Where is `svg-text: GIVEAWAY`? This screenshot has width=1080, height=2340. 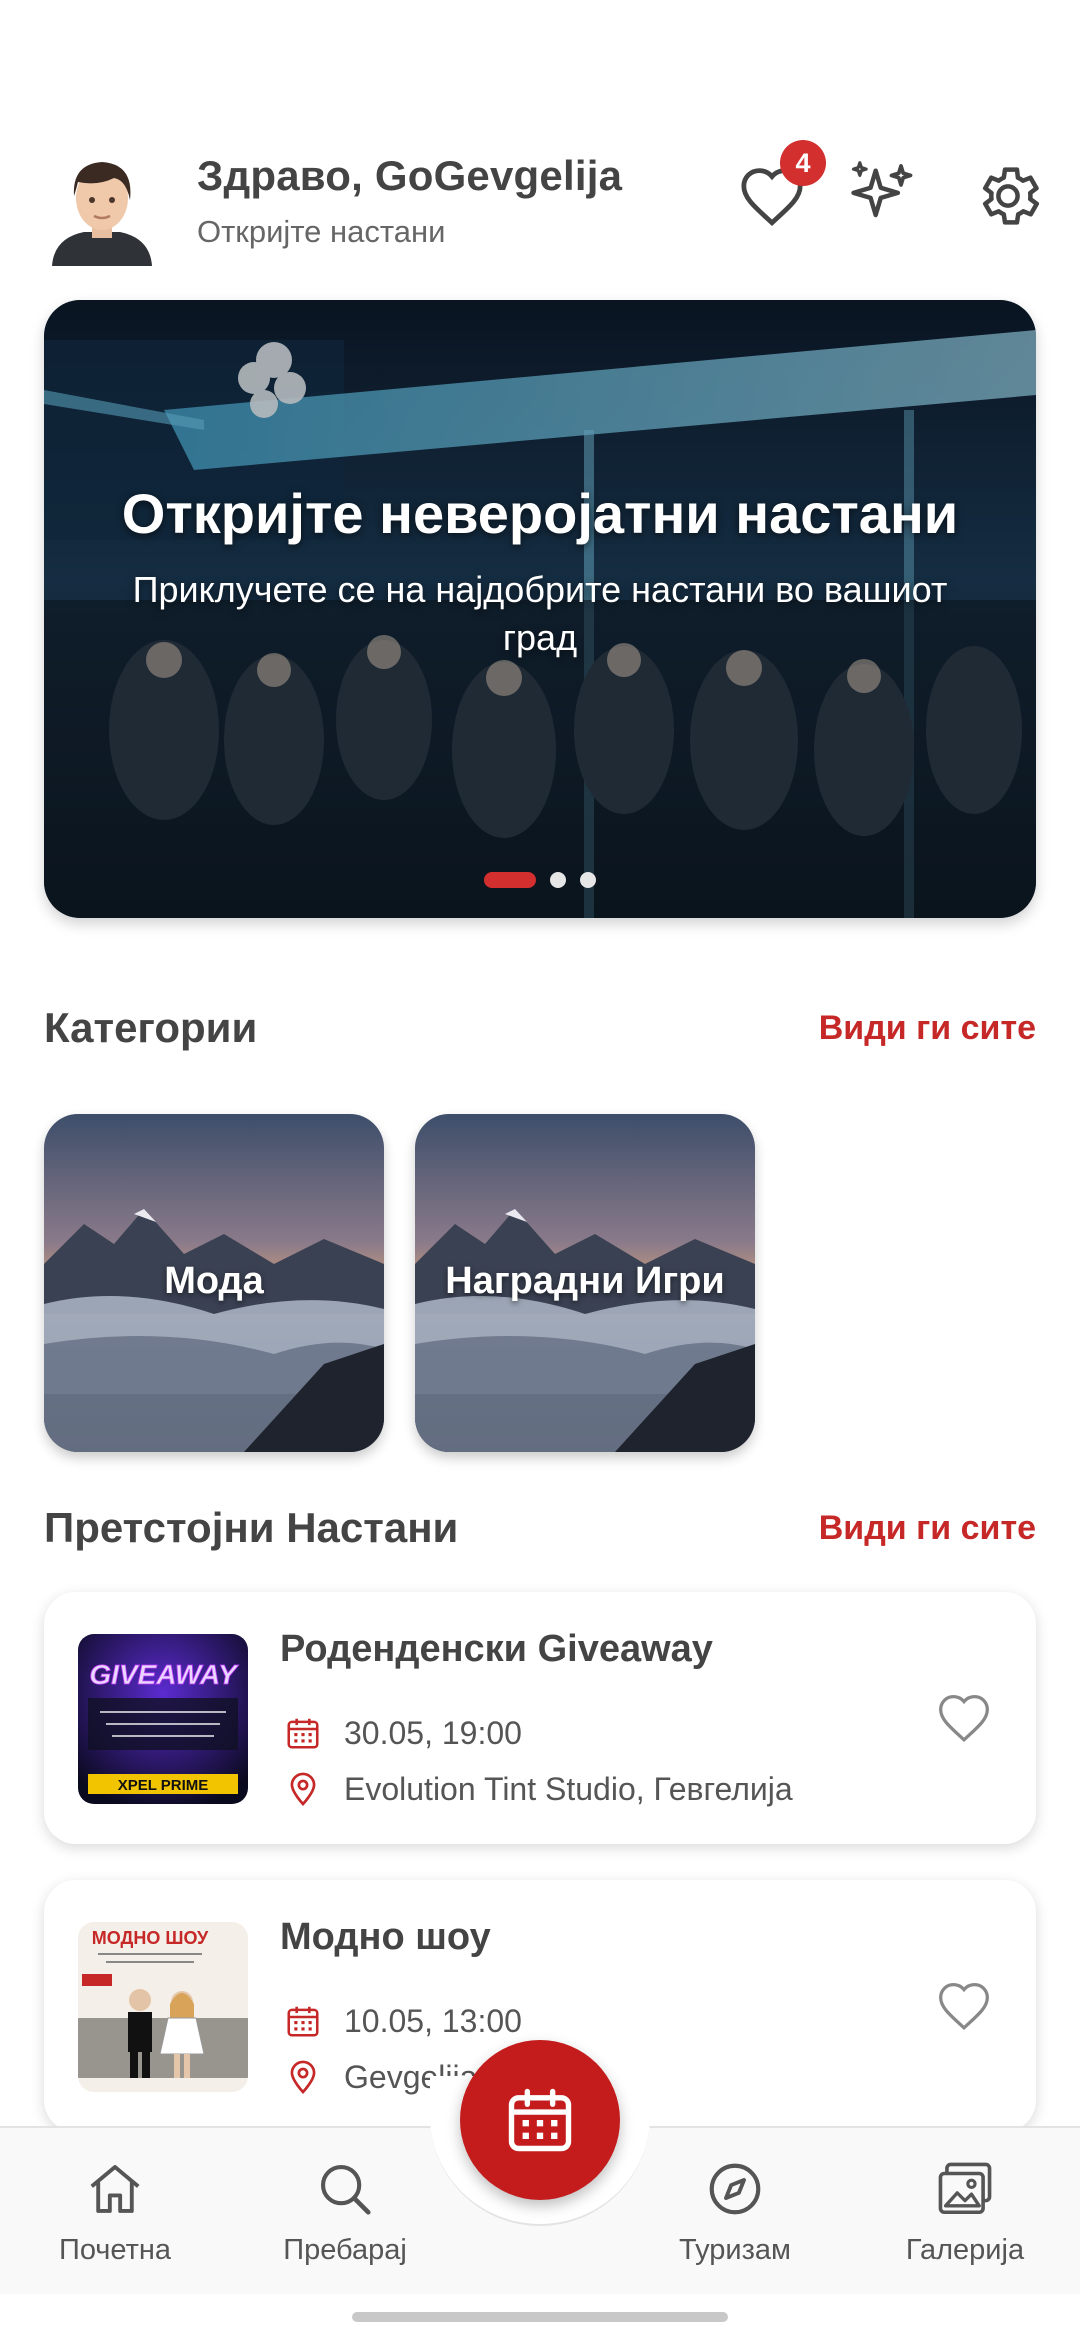
svg-text: GIVEAWAY is located at coordinates (164, 1674).